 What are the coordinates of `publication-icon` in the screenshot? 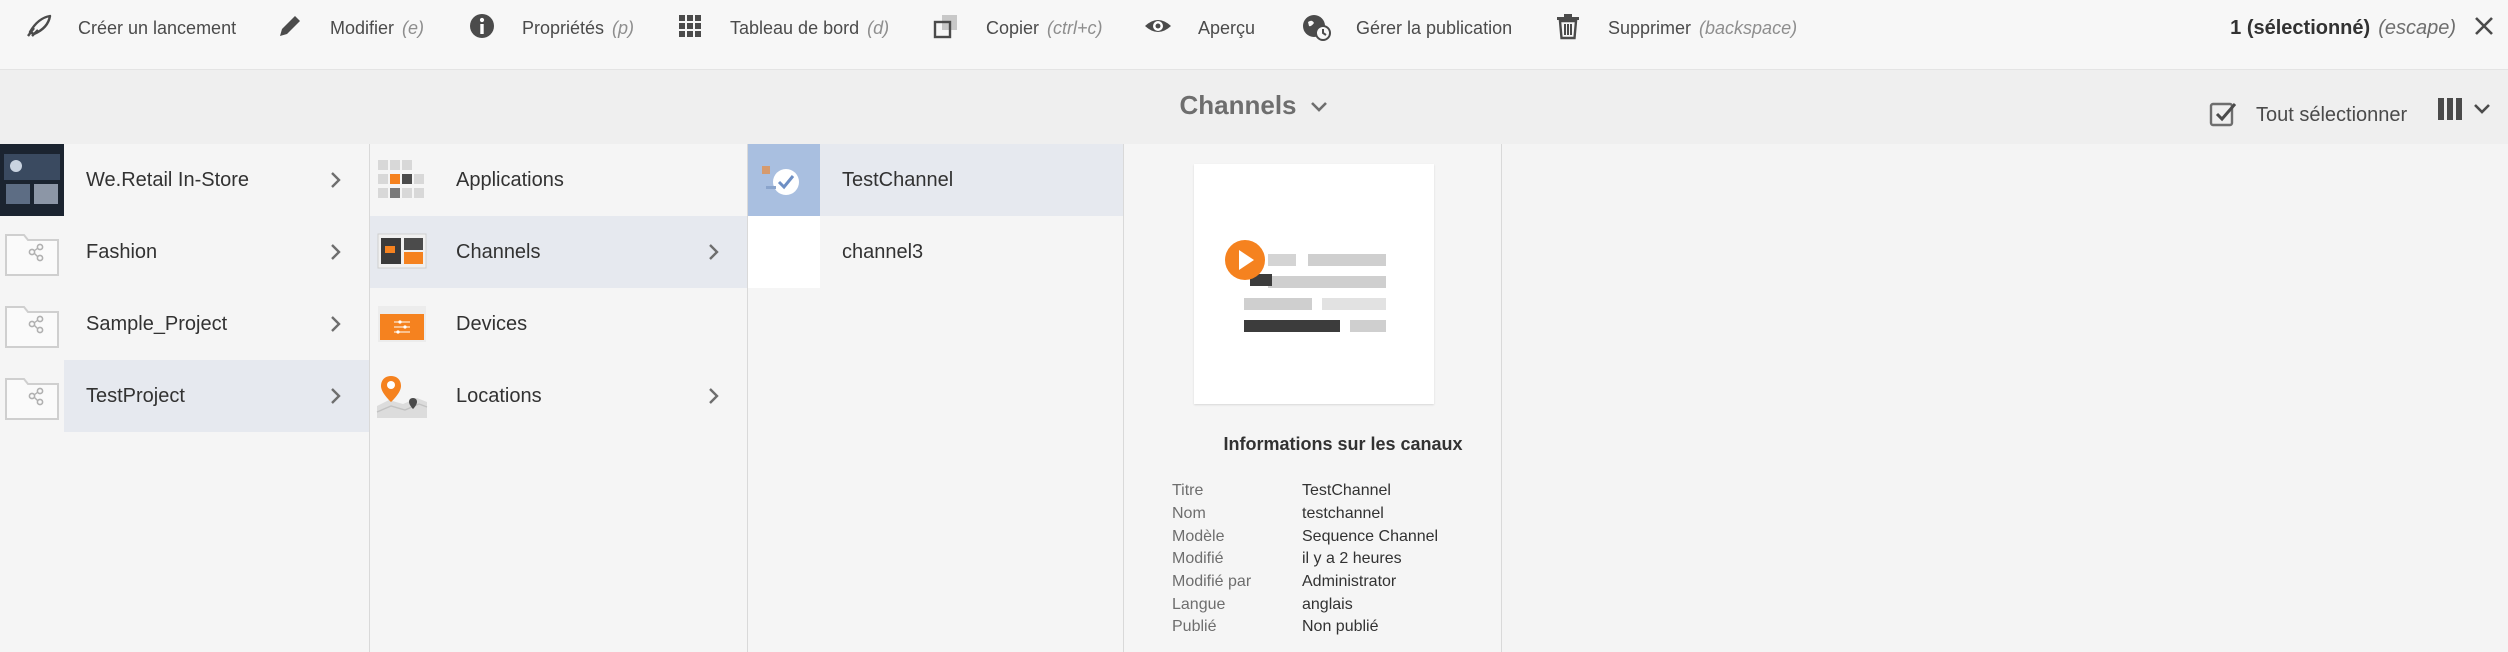 It's located at (1316, 28).